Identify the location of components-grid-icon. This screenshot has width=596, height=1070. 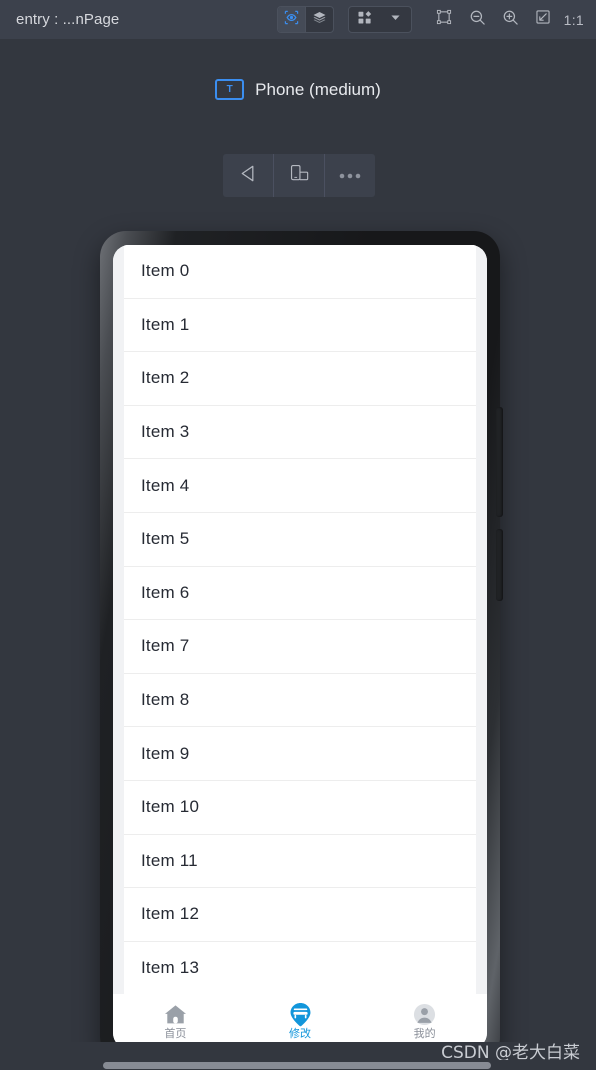
(364, 20).